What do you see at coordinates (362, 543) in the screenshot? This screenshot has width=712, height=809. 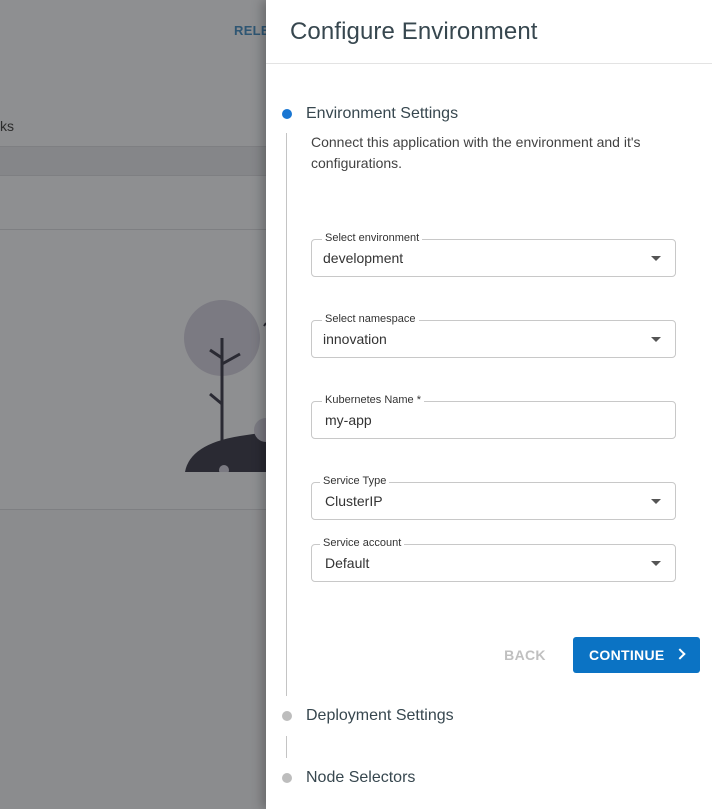 I see `service-account-label: Service account` at bounding box center [362, 543].